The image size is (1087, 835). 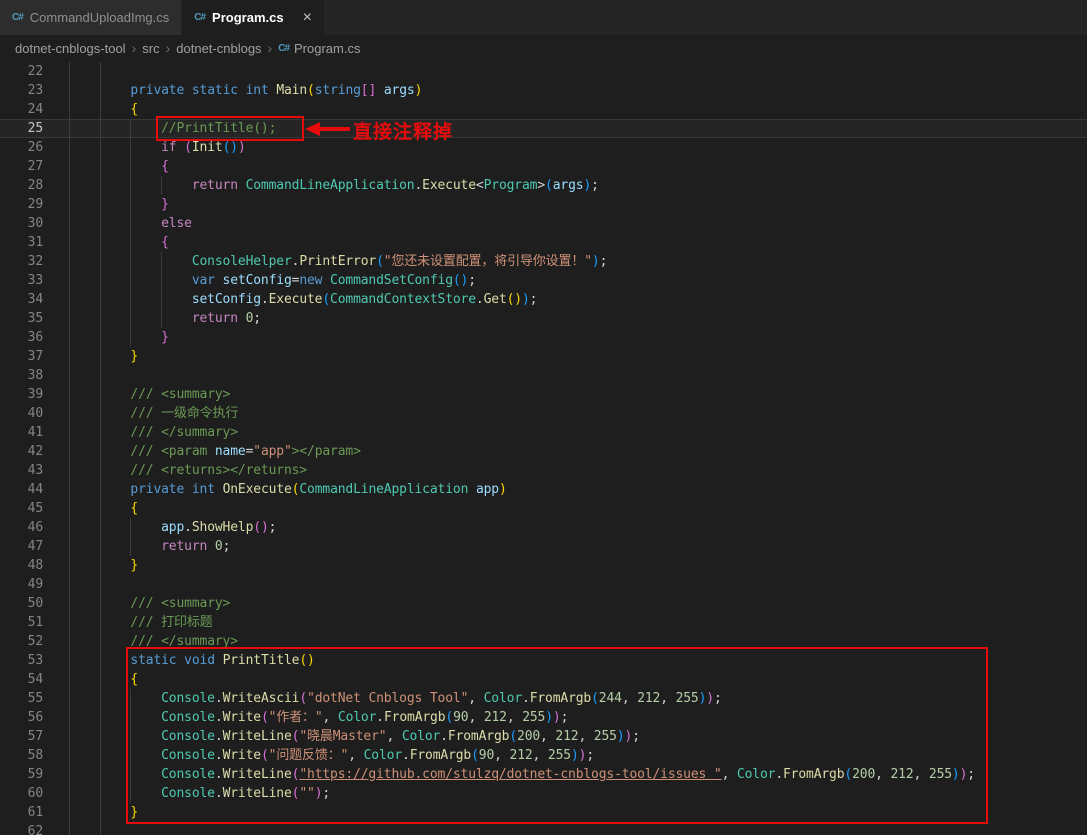 What do you see at coordinates (253, 17) in the screenshot?
I see `tab-program: C# Program.cs ×` at bounding box center [253, 17].